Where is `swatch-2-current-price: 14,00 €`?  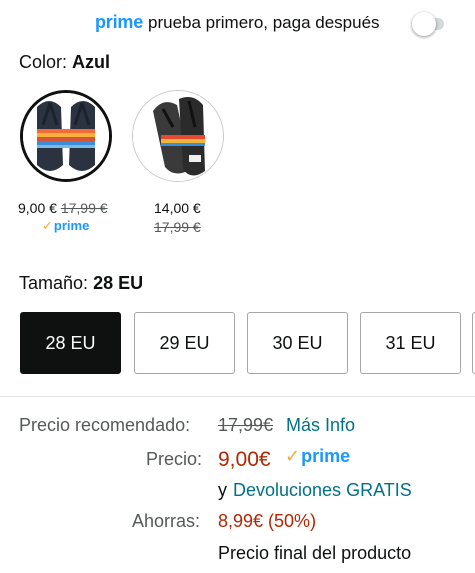
swatch-2-current-price: 14,00 € is located at coordinates (177, 208).